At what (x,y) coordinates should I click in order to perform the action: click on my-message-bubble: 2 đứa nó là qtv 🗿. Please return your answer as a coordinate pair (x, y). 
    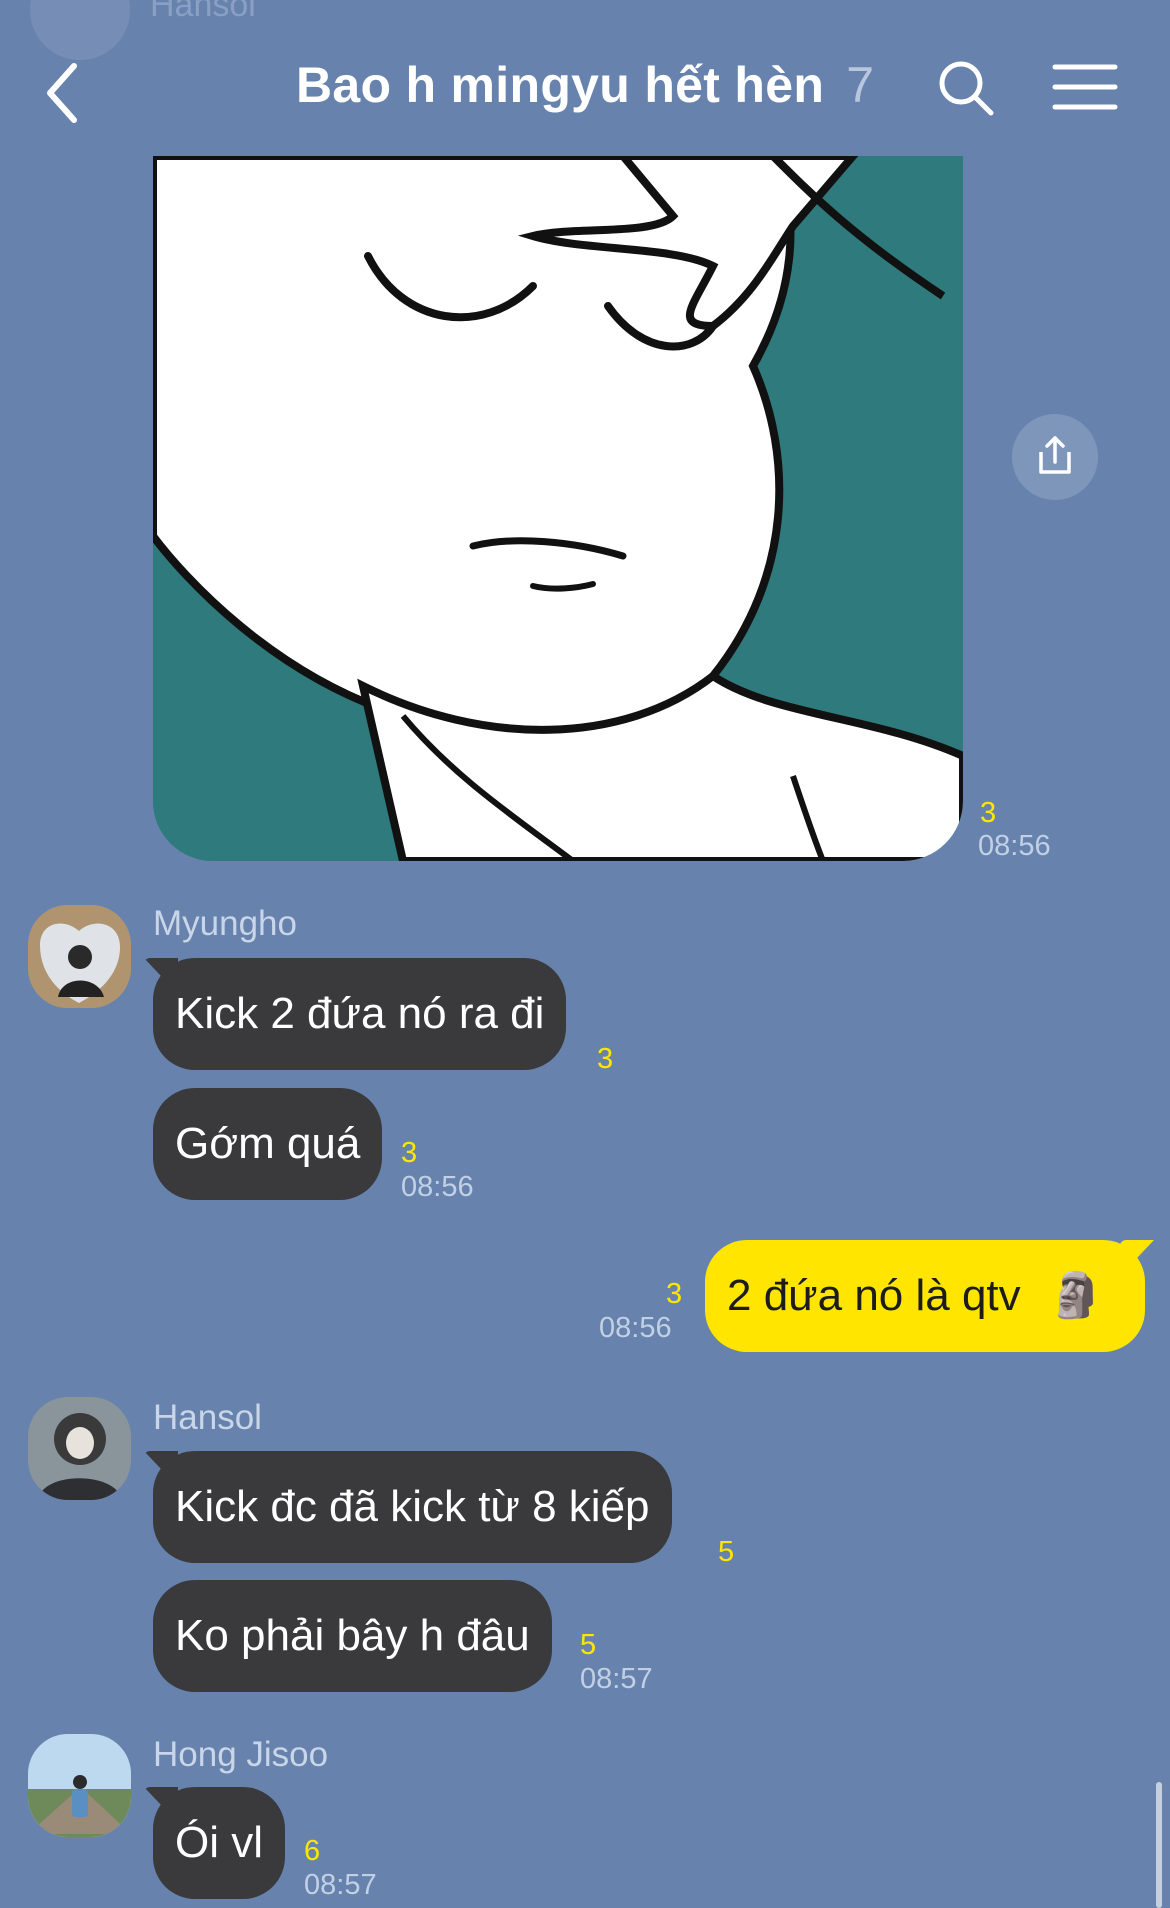
    Looking at the image, I should click on (925, 1296).